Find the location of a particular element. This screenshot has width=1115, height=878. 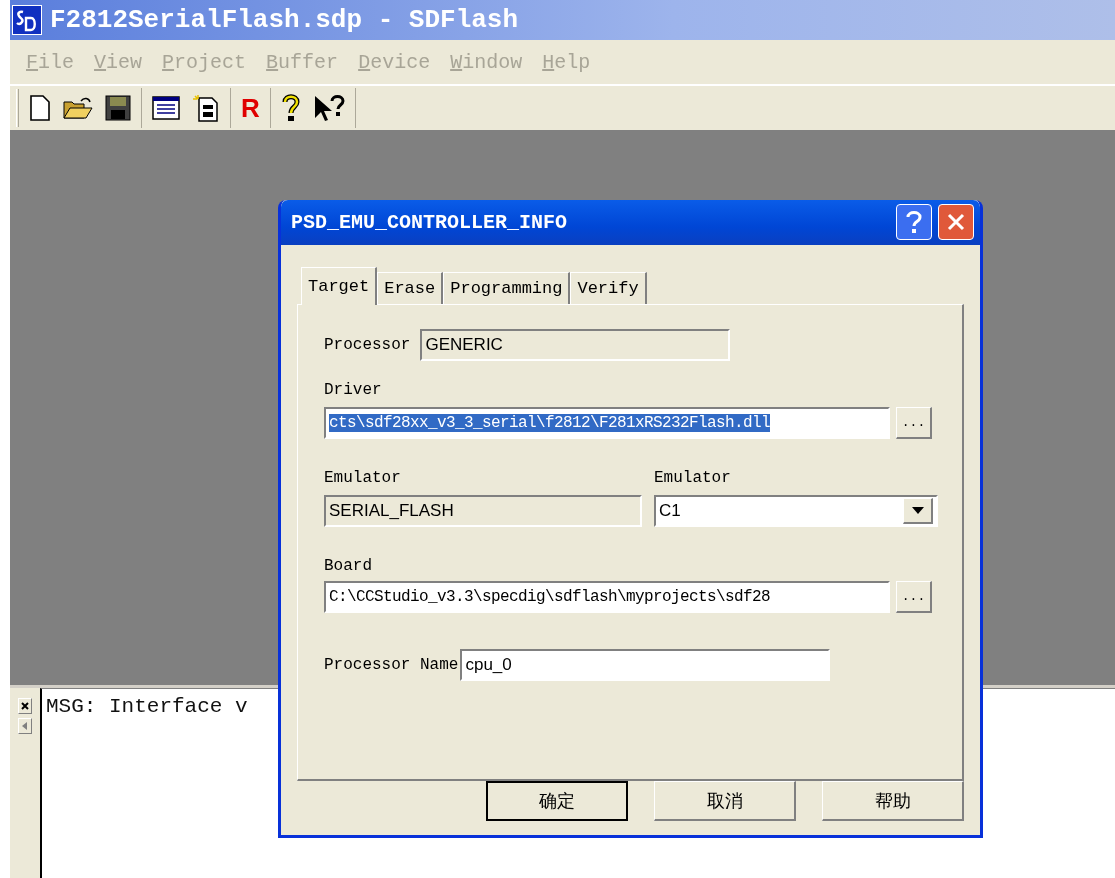

reset-button: R is located at coordinates (250, 108).